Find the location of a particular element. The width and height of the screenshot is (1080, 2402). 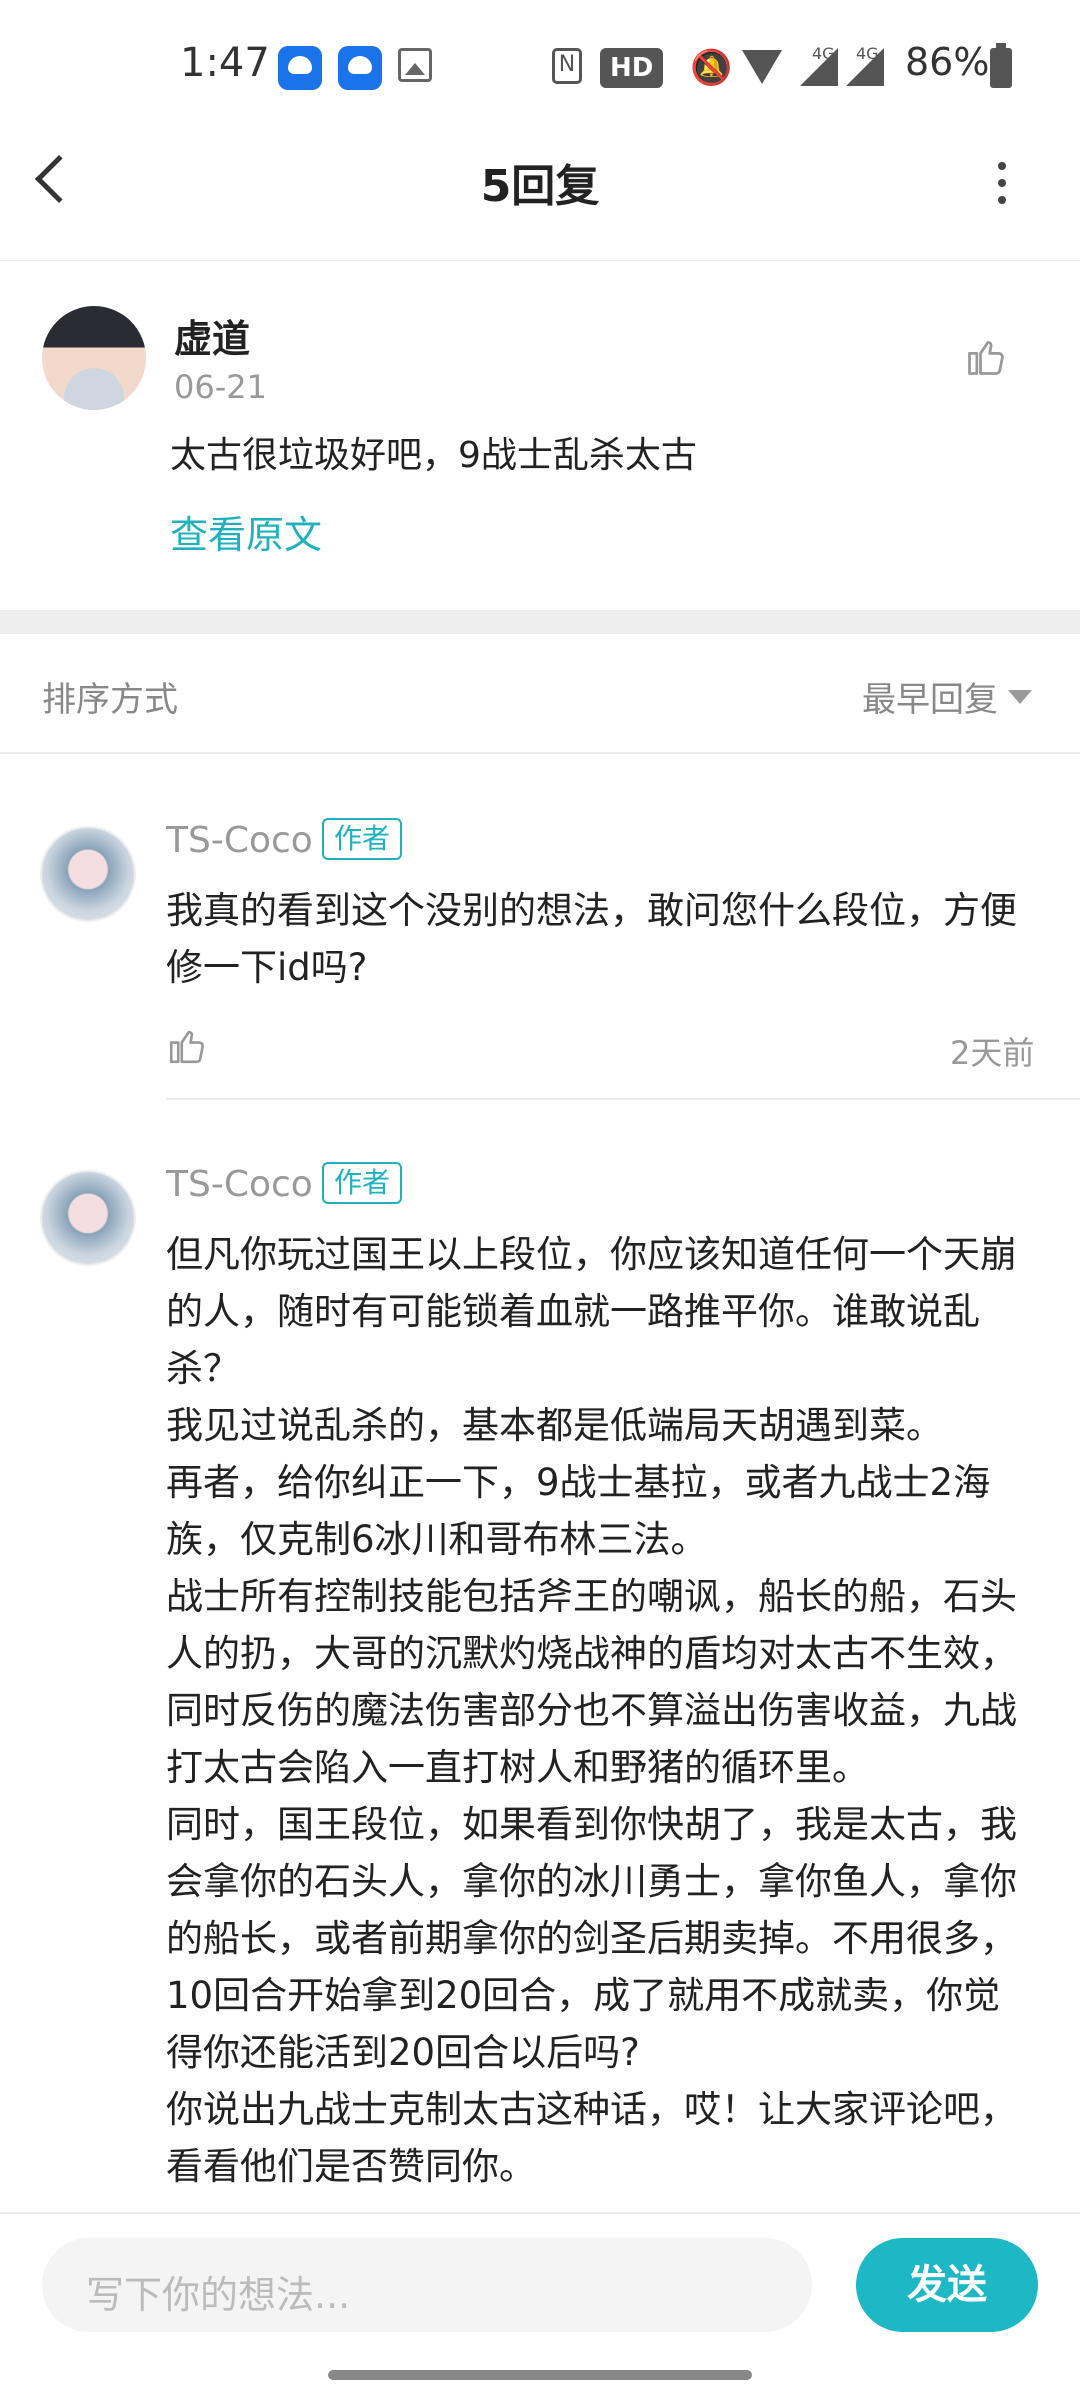

nfc-icon: N is located at coordinates (567, 66).